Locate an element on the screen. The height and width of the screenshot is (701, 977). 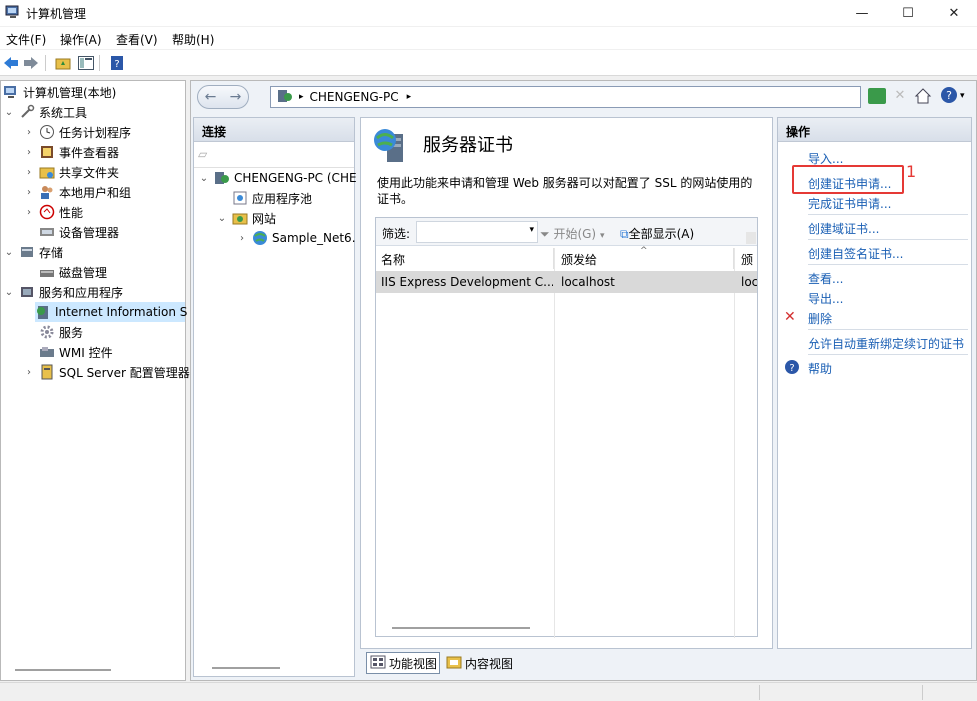
menu-help: 帮助(H) is located at coordinates (193, 39).